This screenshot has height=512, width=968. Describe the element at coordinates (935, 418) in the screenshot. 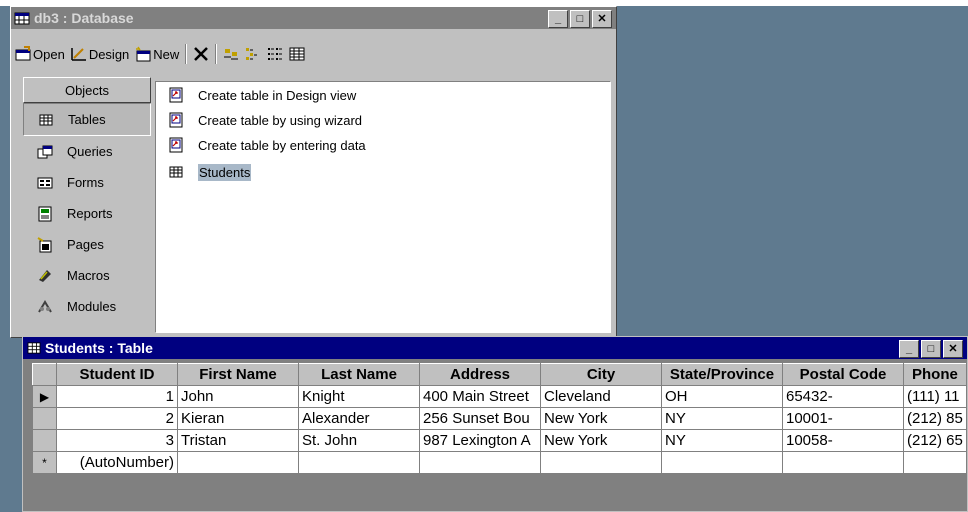

I see `cell-phone: (212) 85` at that location.